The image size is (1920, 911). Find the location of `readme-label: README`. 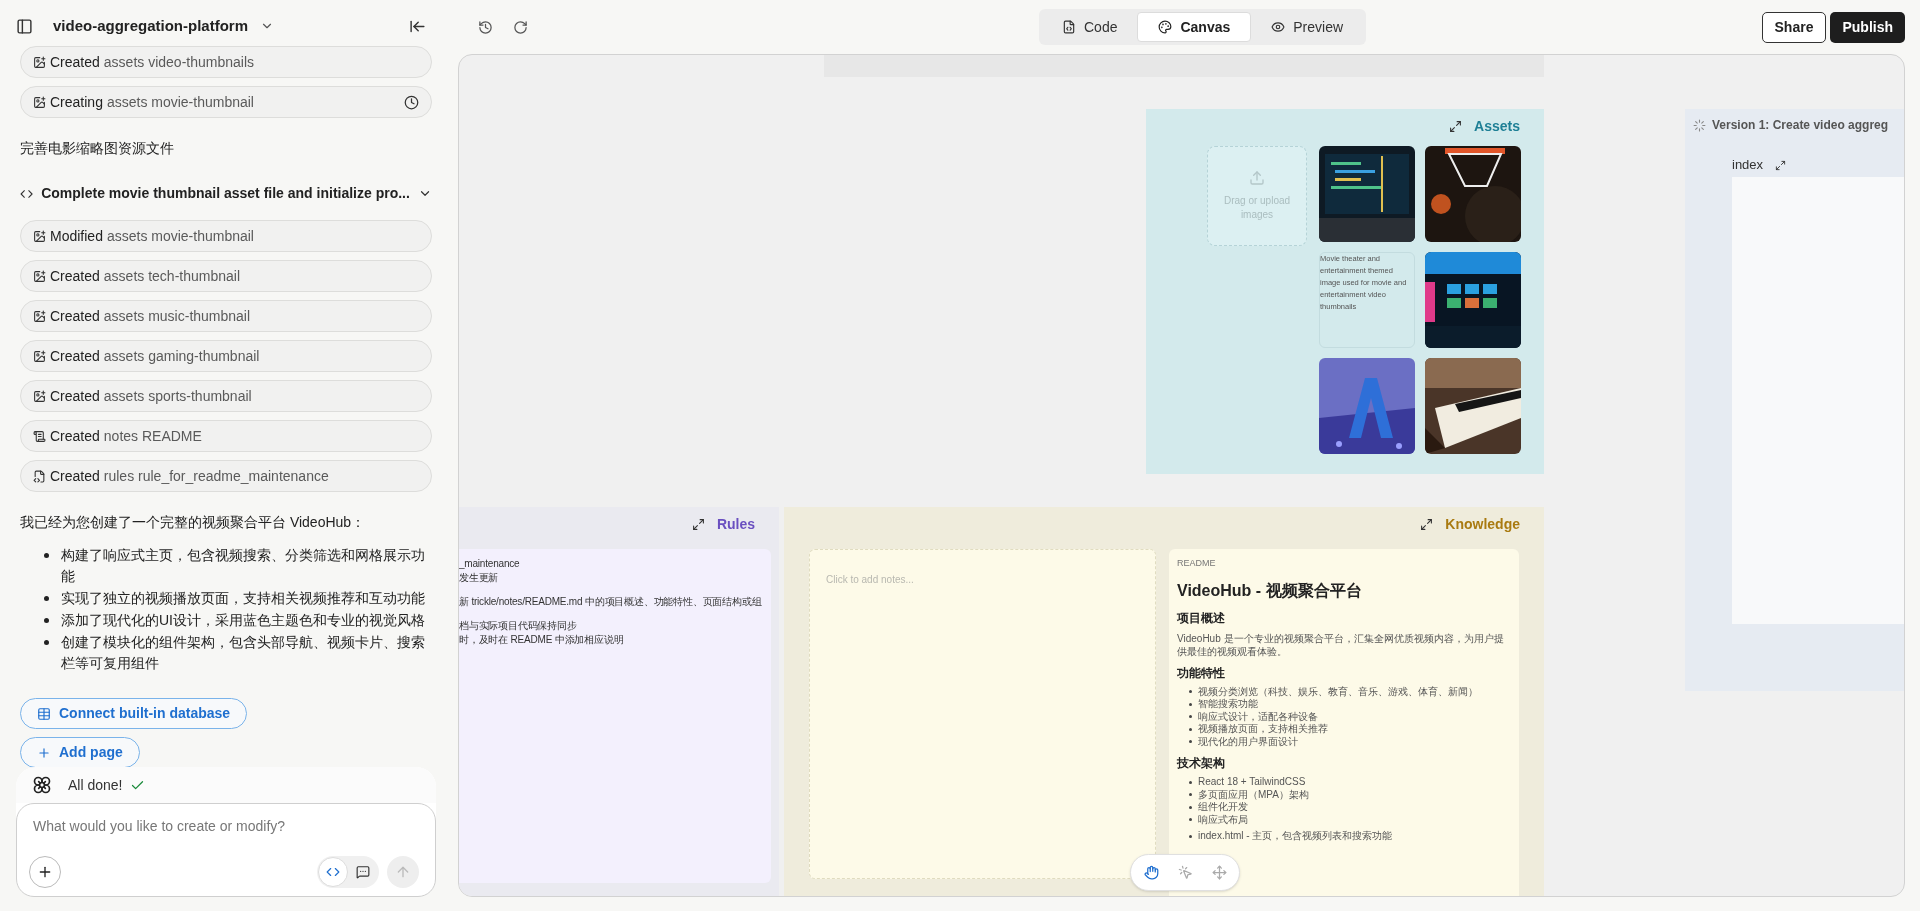

readme-label: README is located at coordinates (1197, 563).